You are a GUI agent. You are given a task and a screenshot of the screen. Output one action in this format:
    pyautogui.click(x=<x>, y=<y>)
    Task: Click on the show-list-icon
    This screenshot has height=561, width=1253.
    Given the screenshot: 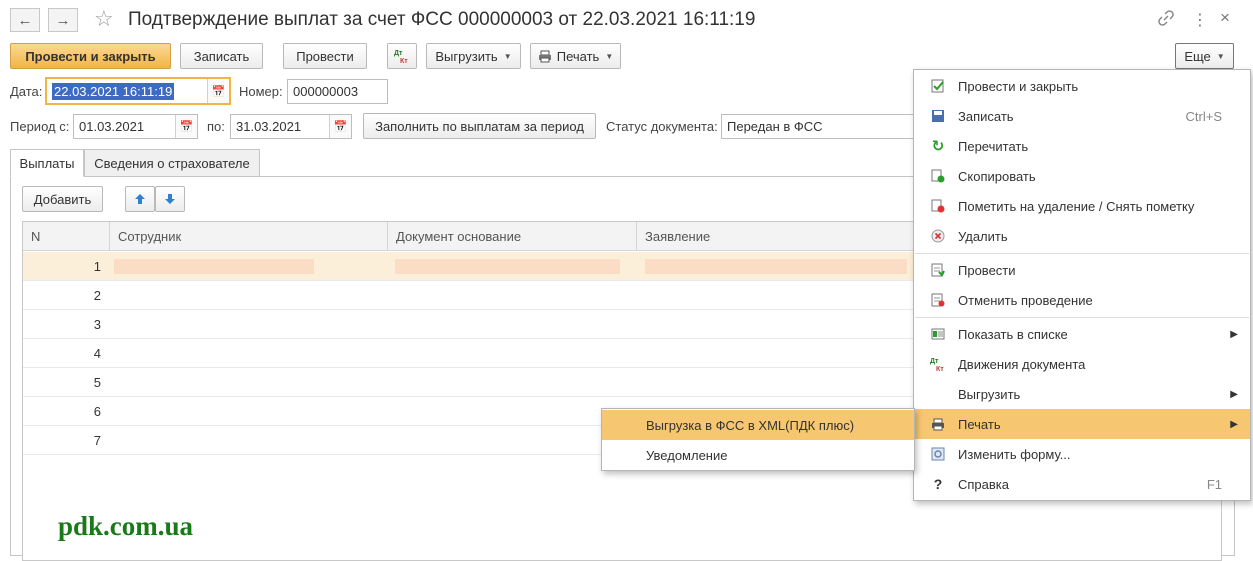 What is the action you would take?
    pyautogui.click(x=938, y=334)
    